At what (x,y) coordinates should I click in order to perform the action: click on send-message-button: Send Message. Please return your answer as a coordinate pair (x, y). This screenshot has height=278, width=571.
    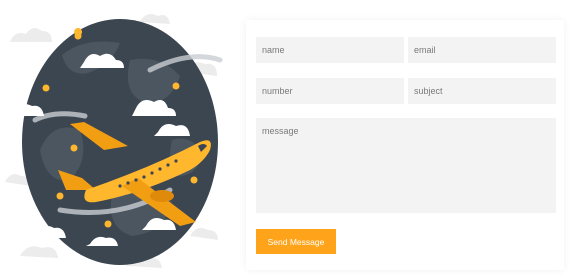
    Looking at the image, I should click on (296, 241).